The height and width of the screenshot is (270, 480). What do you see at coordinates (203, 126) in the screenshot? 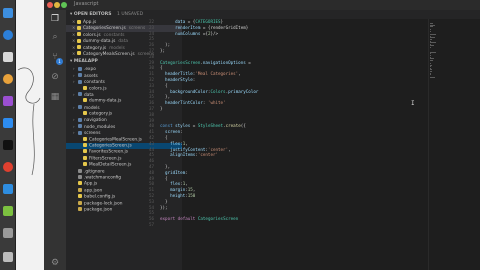
I see `code-text: const styles = StyleSheet.create({` at bounding box center [203, 126].